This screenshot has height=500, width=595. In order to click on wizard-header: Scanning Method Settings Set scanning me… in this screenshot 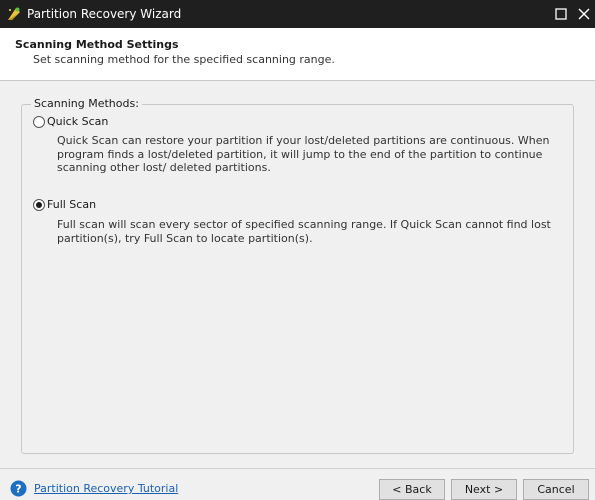, I will do `click(297, 54)`.